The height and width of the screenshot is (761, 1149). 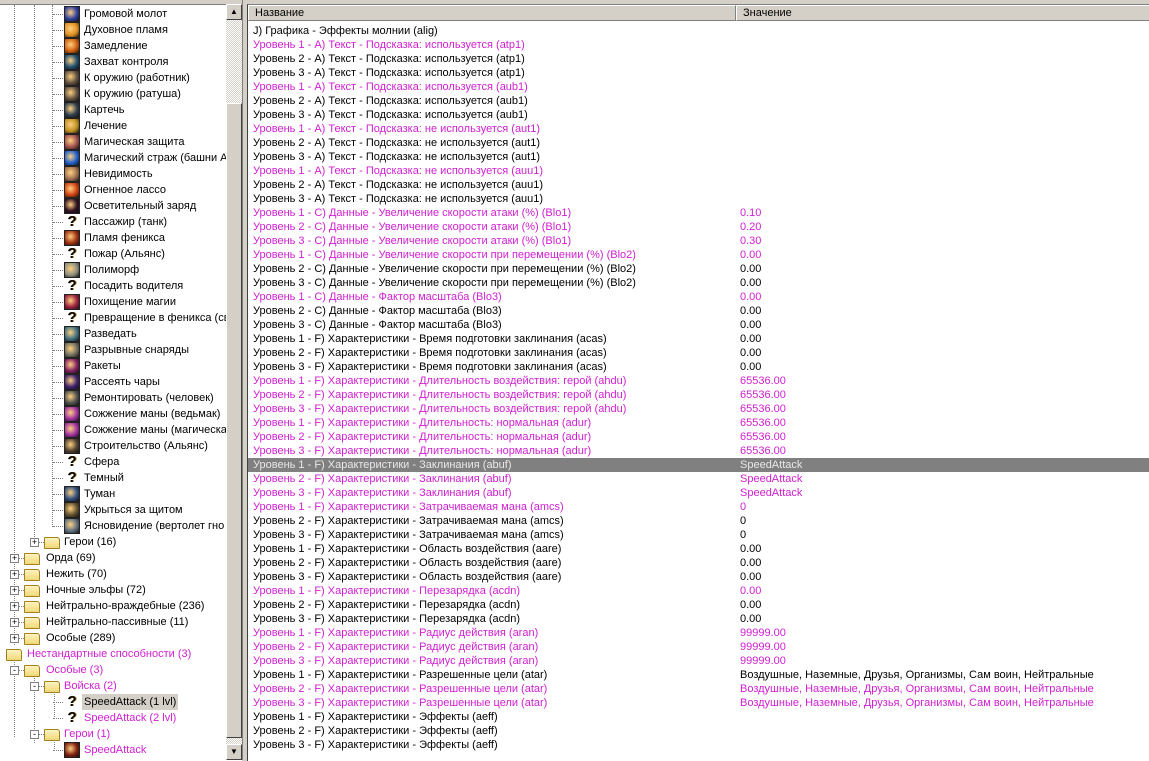 What do you see at coordinates (698, 31) in the screenshot?
I see `table-row: J) Графика - Эффекты молнии (alig)` at bounding box center [698, 31].